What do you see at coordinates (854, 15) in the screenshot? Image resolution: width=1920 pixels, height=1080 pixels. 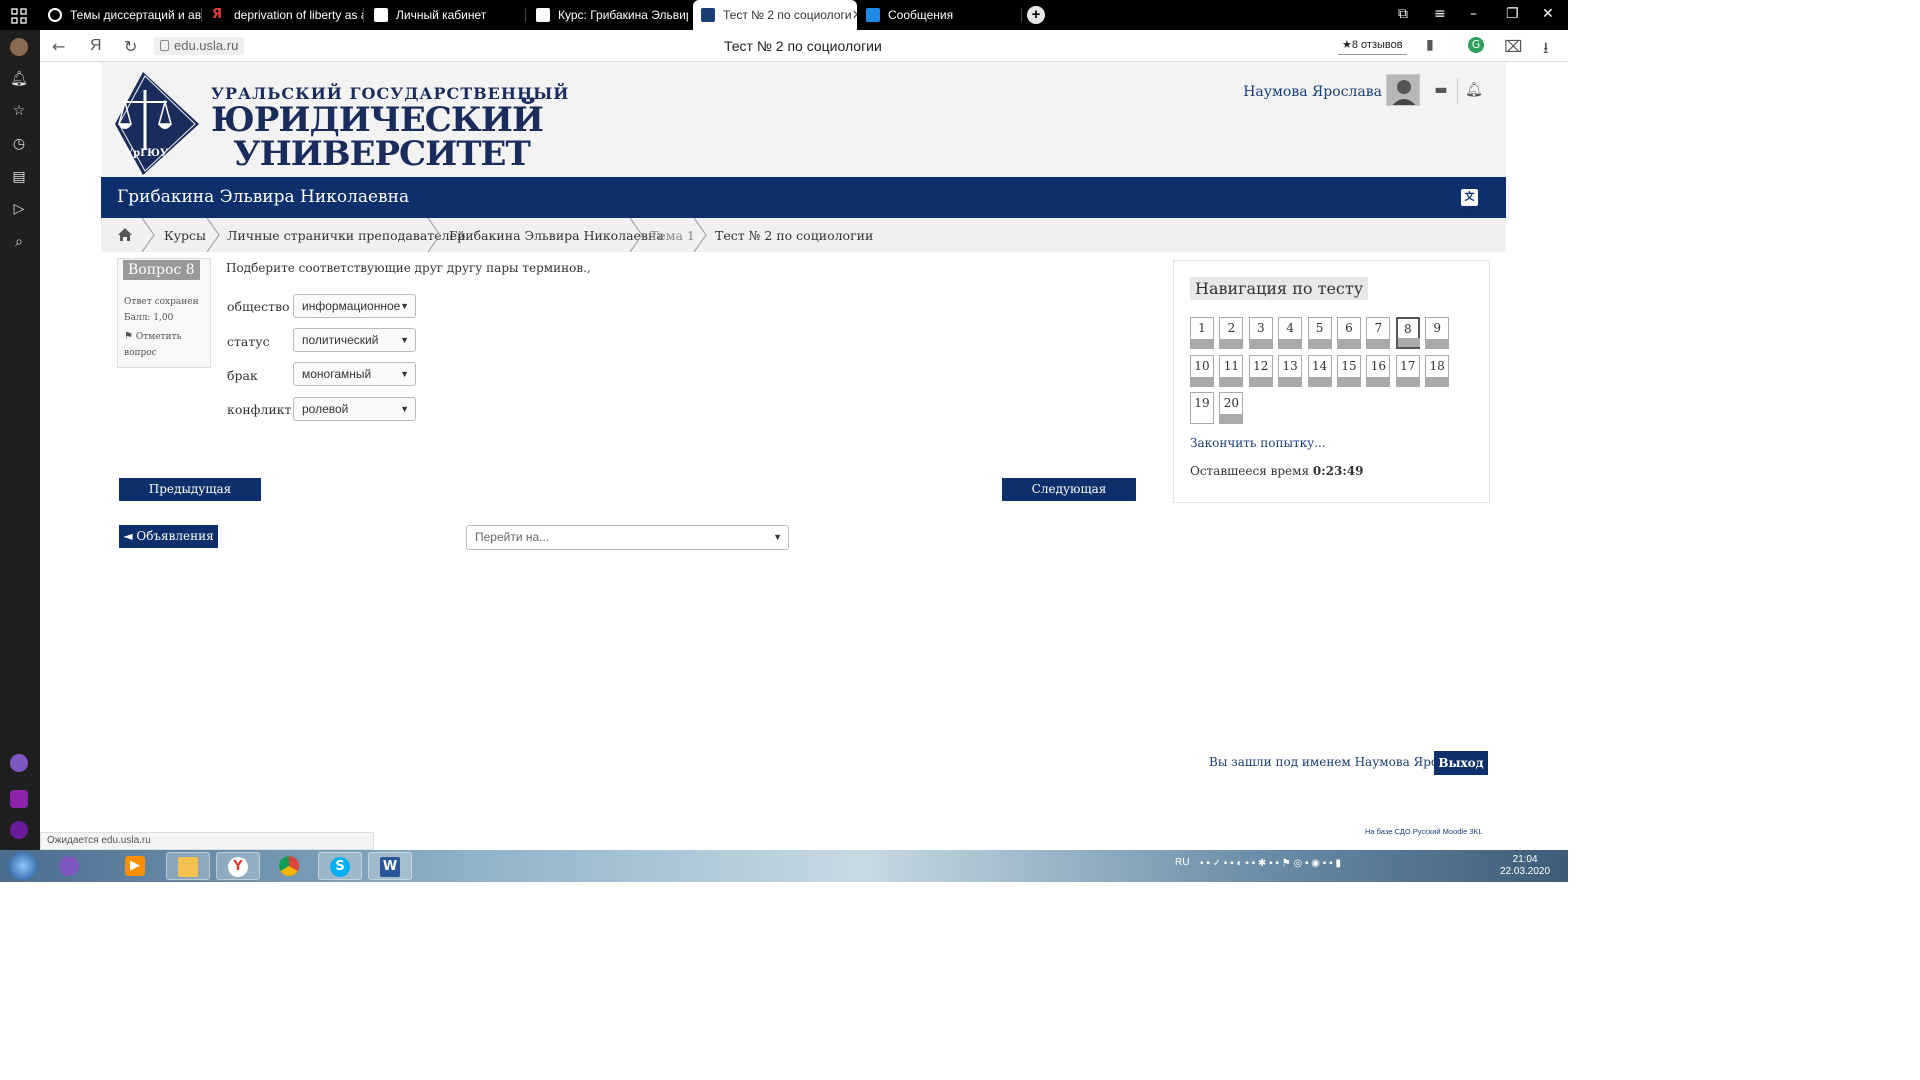 I see `close-tab-icon: ✕` at bounding box center [854, 15].